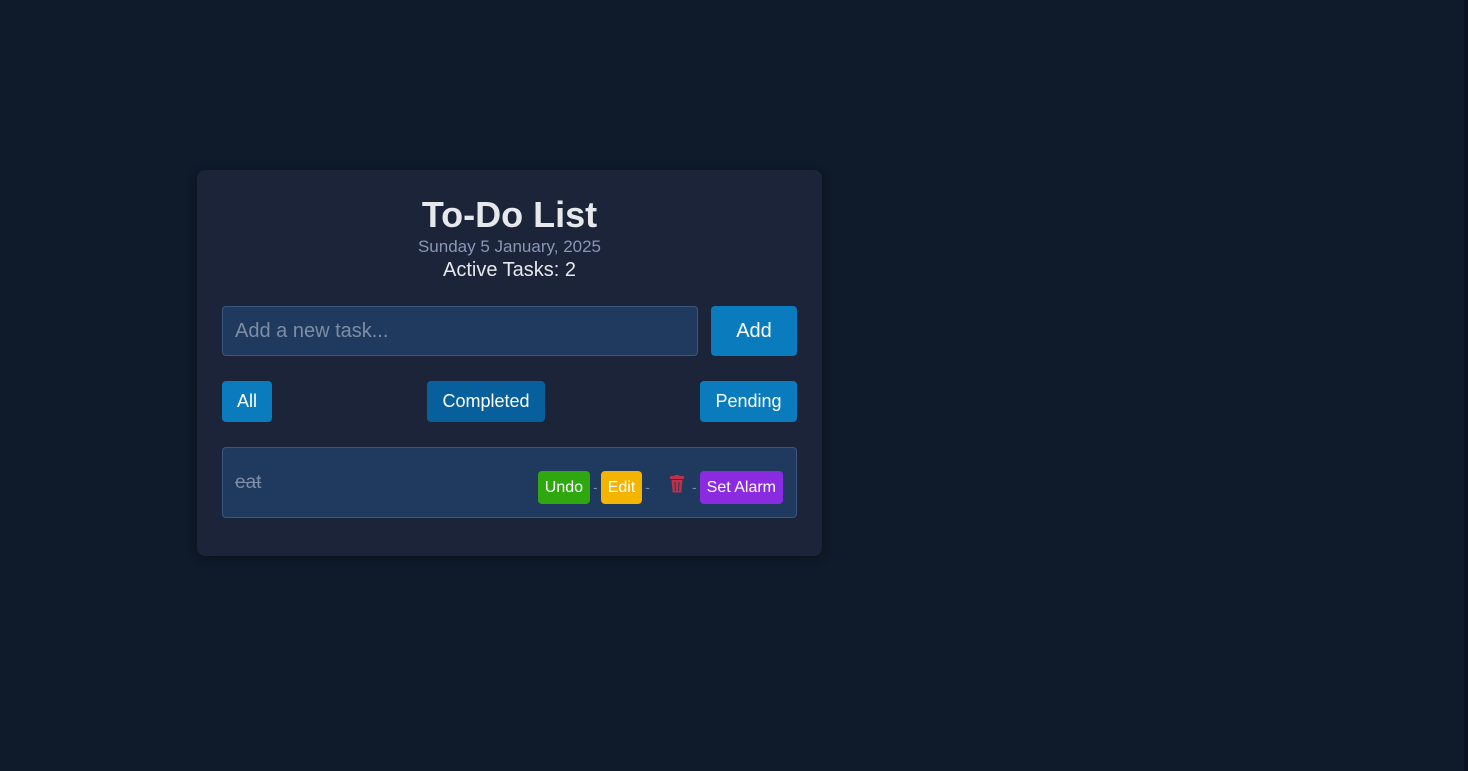  I want to click on new-task-input, so click(460, 331).